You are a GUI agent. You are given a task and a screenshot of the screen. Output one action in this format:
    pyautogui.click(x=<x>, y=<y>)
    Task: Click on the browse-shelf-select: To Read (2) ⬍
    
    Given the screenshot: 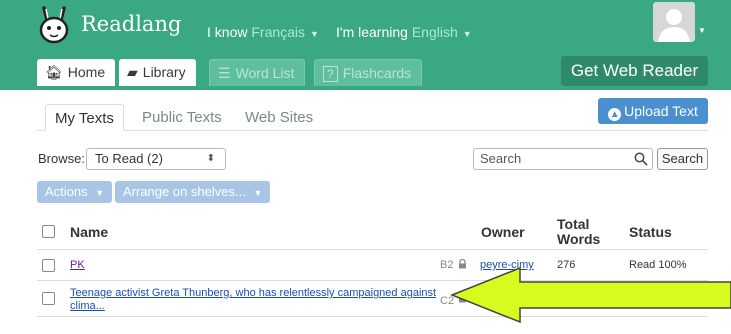 What is the action you would take?
    pyautogui.click(x=156, y=159)
    